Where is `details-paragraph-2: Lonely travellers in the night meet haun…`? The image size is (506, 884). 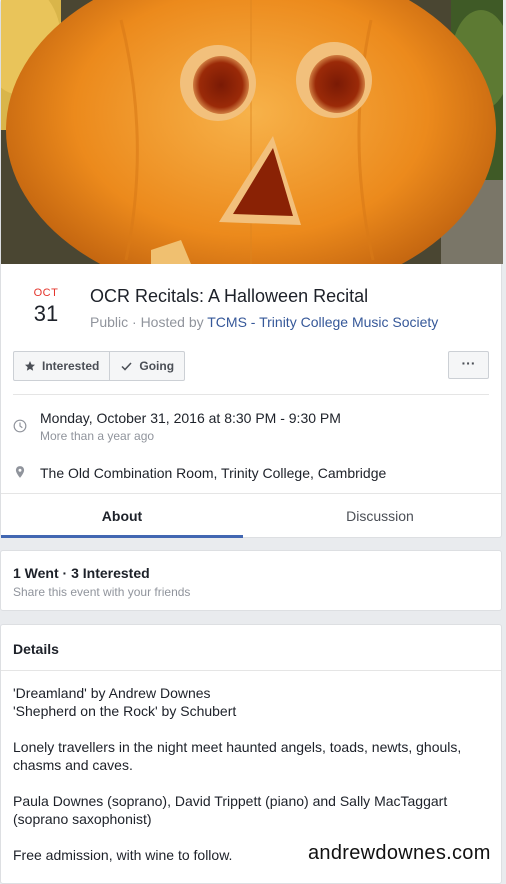
details-paragraph-2: Lonely travellers in the night meet haun… is located at coordinates (237, 756).